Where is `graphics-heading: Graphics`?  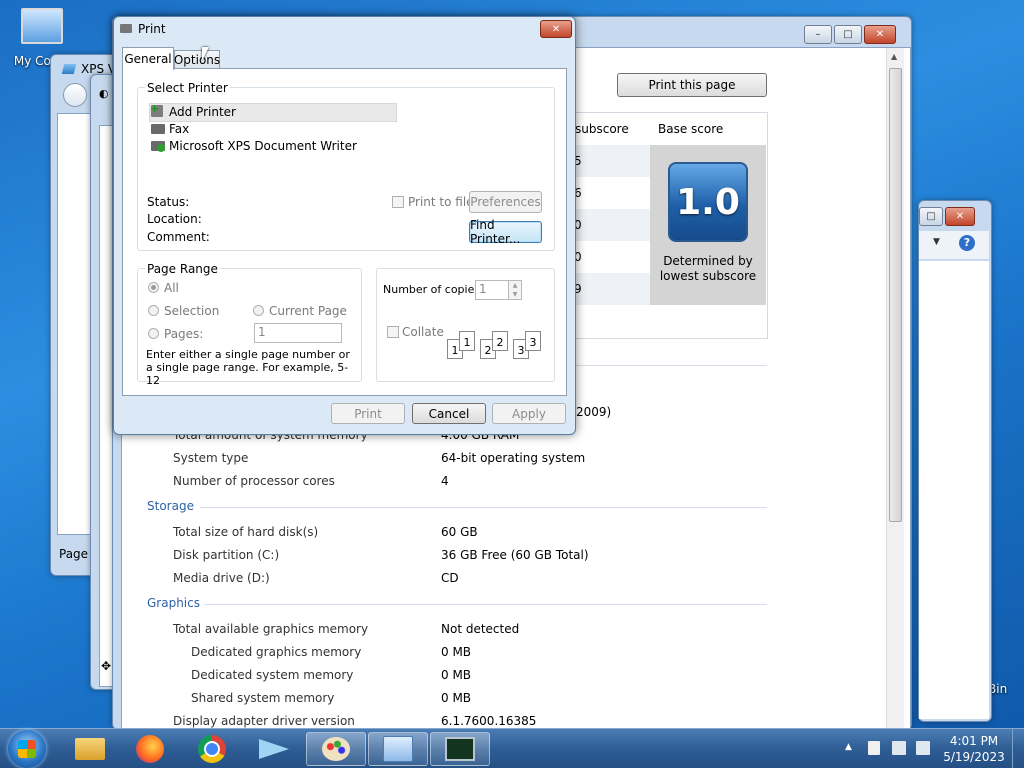
graphics-heading: Graphics is located at coordinates (173, 603).